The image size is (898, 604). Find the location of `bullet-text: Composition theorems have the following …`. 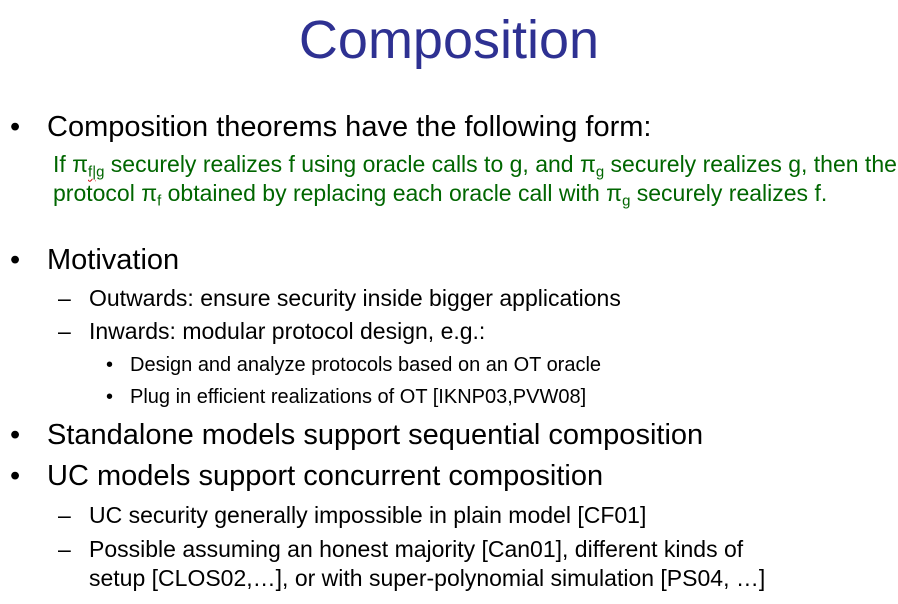

bullet-text: Composition theorems have the following … is located at coordinates (349, 127).